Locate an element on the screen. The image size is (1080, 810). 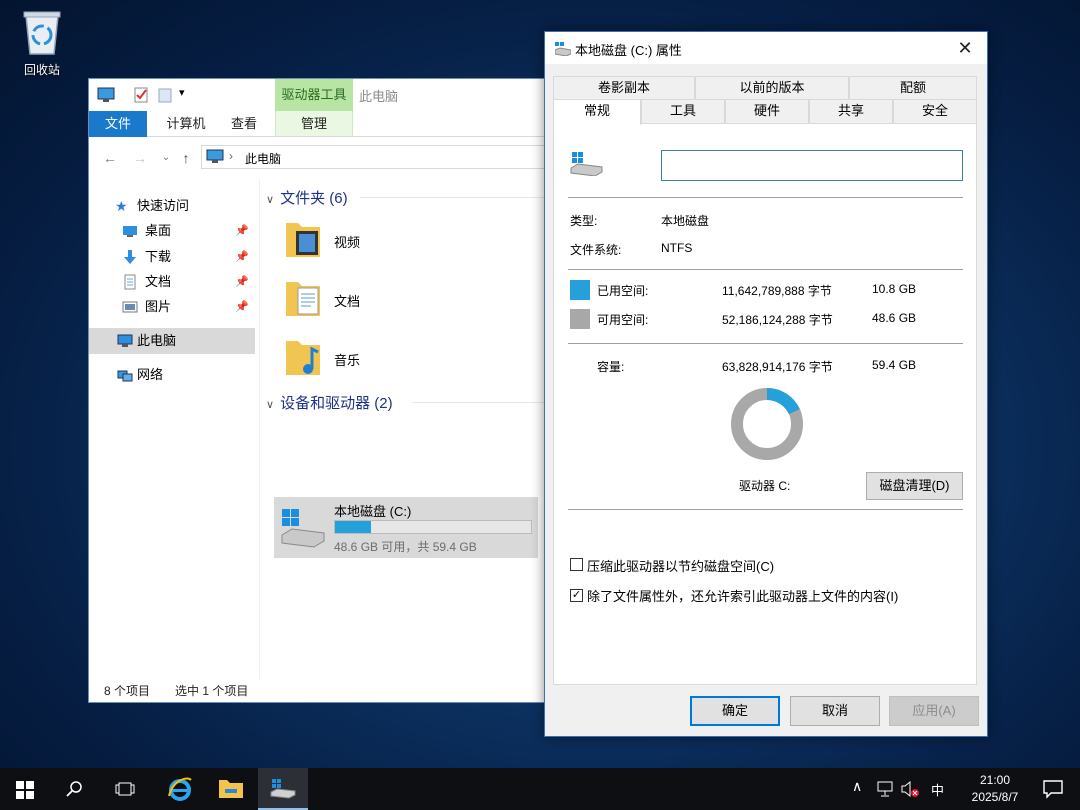
drive-letter-label: 驱动器 C: is located at coordinates (765, 486).